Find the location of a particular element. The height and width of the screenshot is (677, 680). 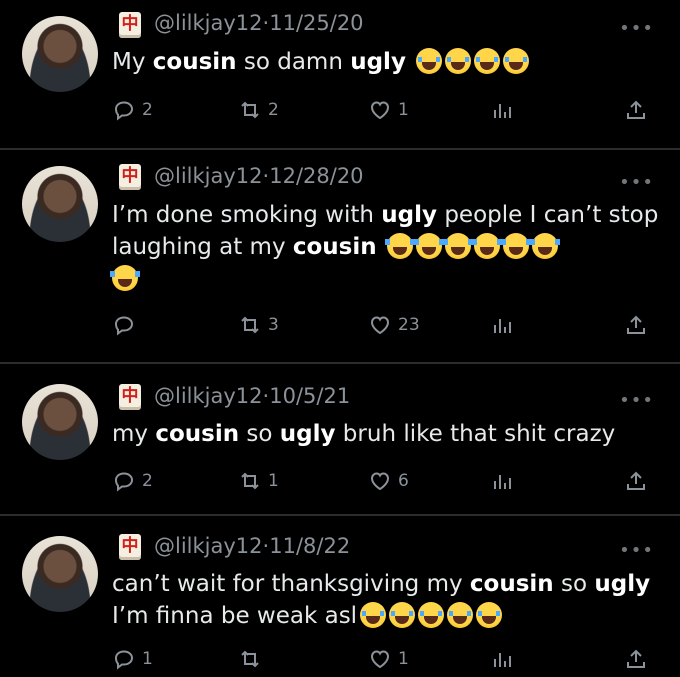

tweet-date: 10/5/21 is located at coordinates (309, 396).